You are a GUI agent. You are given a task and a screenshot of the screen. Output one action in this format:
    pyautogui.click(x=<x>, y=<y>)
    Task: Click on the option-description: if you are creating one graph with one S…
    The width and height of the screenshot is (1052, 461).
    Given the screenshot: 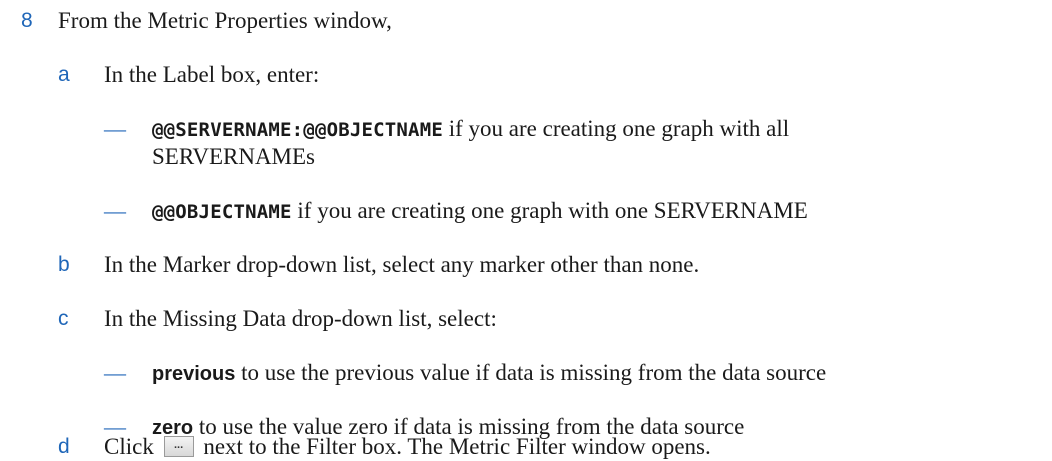 What is the action you would take?
    pyautogui.click(x=549, y=210)
    